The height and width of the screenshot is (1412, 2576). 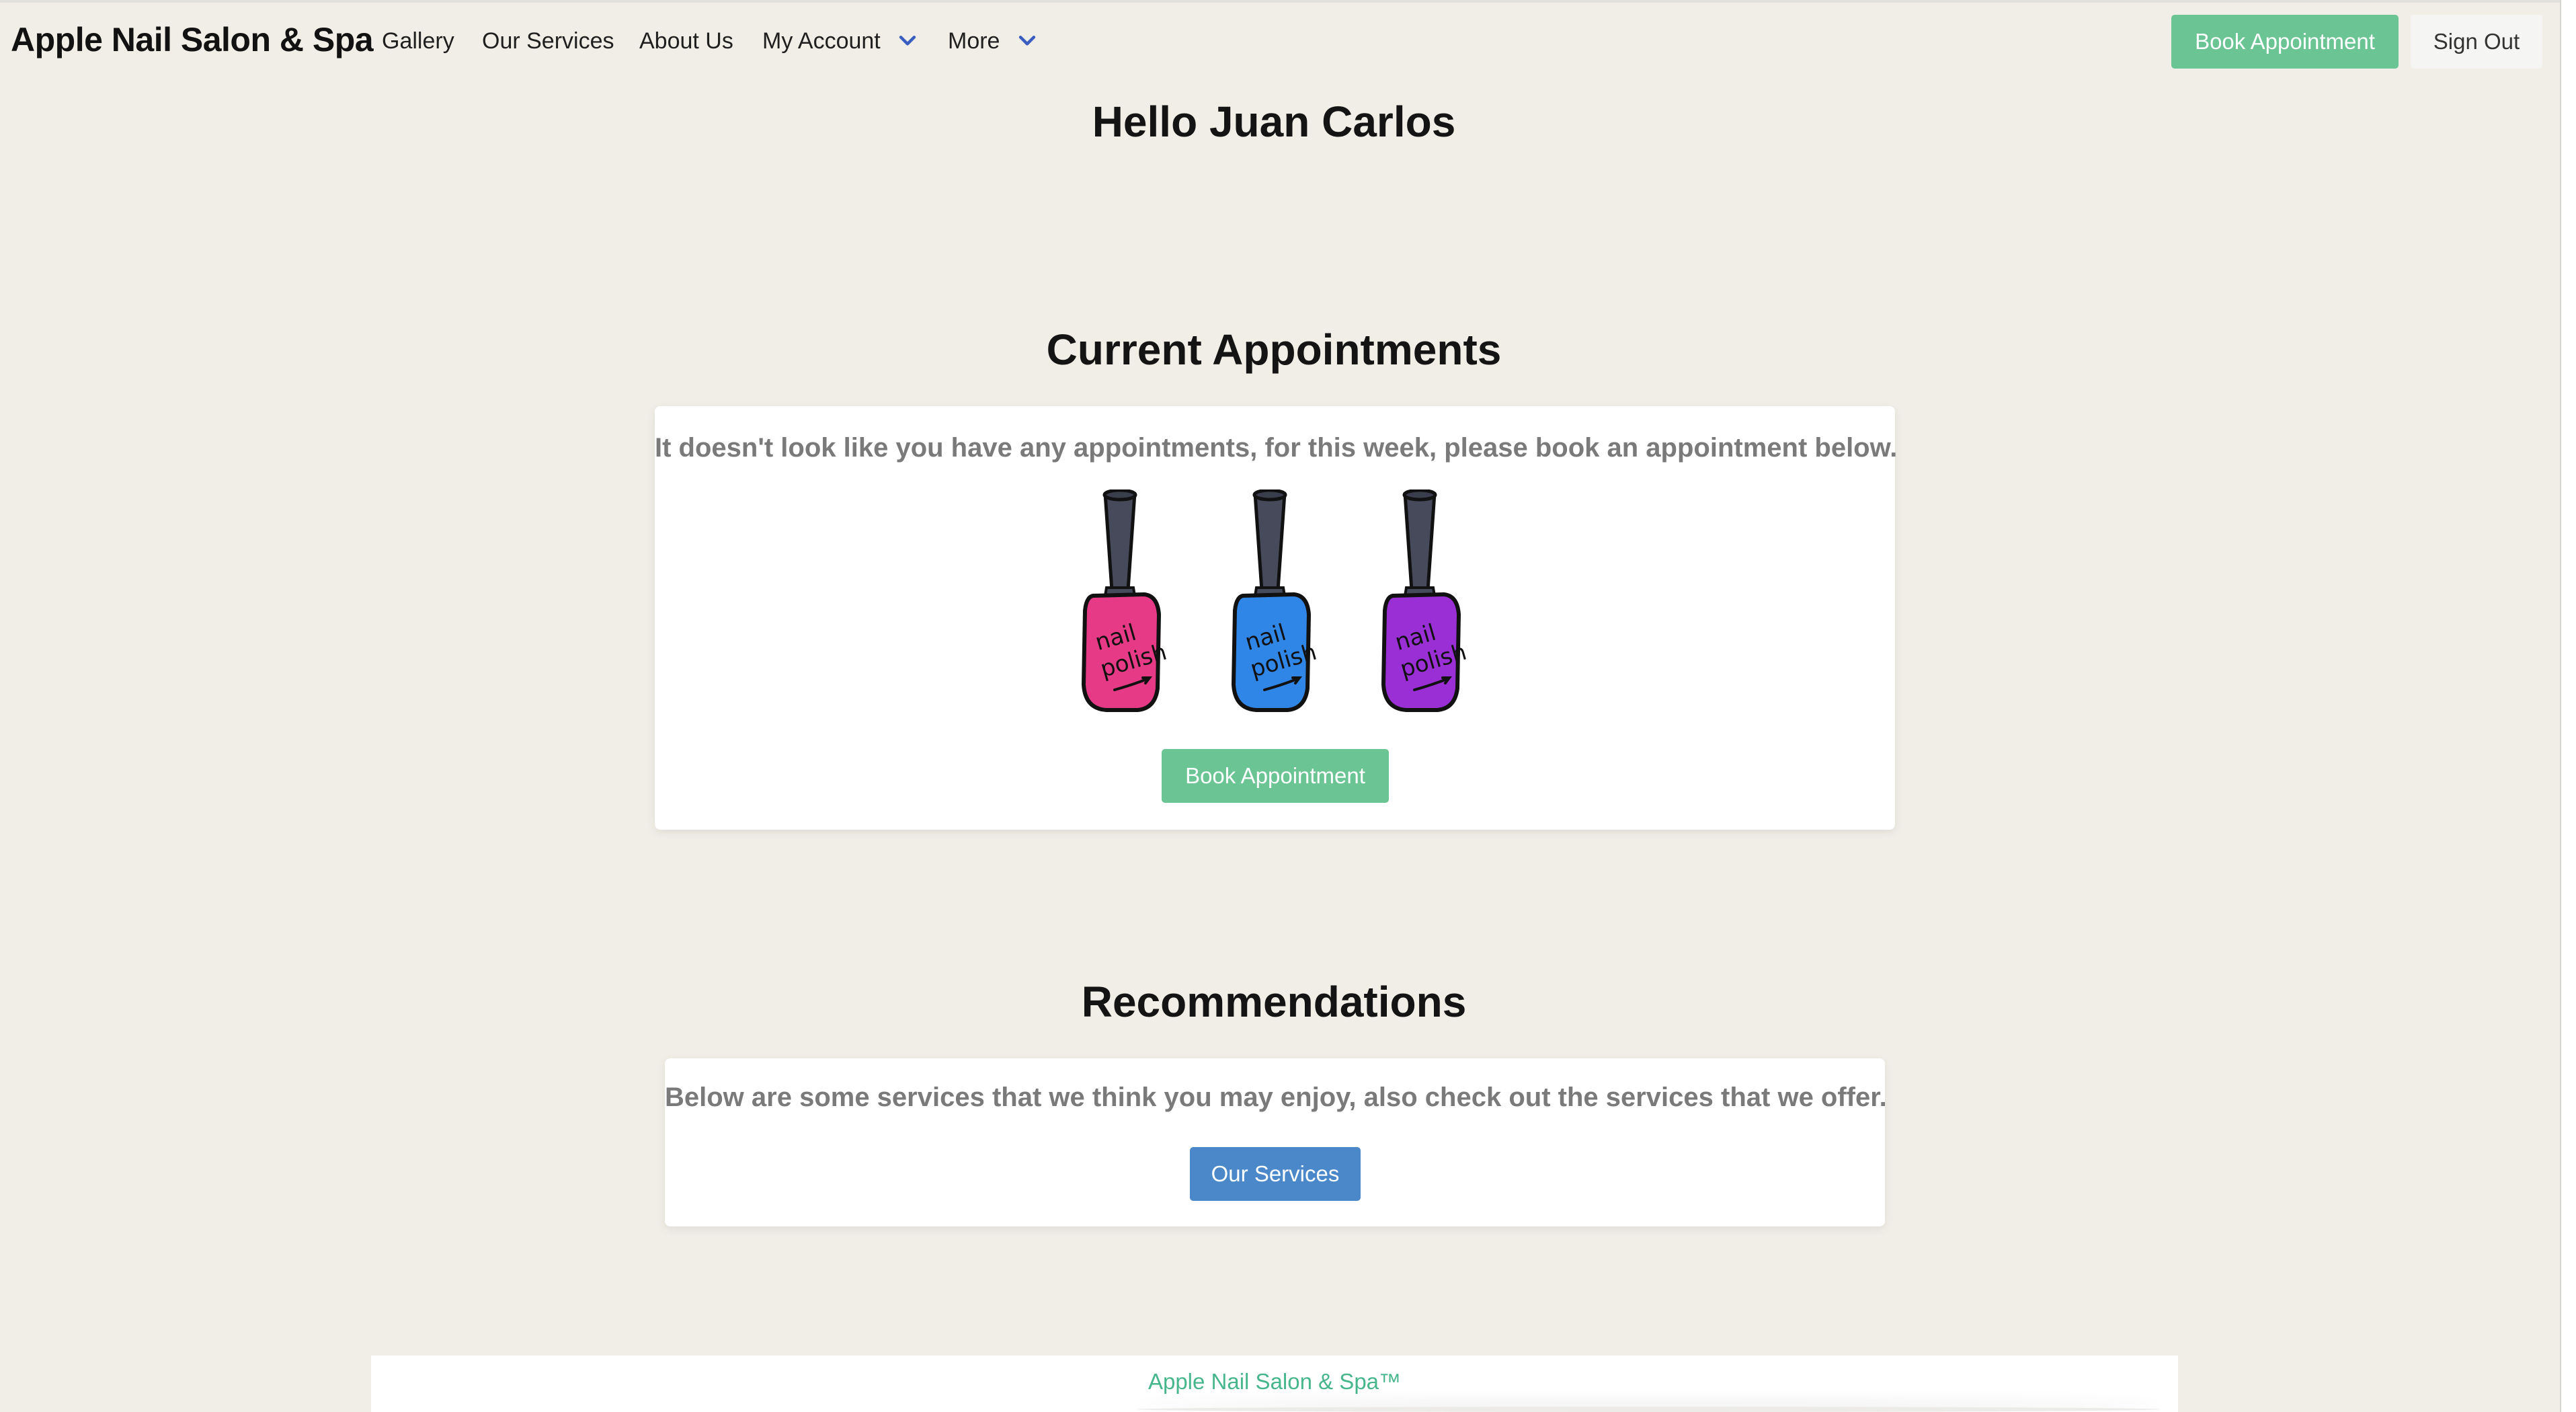 What do you see at coordinates (1274, 1002) in the screenshot?
I see `recommendations-heading: Recommendations` at bounding box center [1274, 1002].